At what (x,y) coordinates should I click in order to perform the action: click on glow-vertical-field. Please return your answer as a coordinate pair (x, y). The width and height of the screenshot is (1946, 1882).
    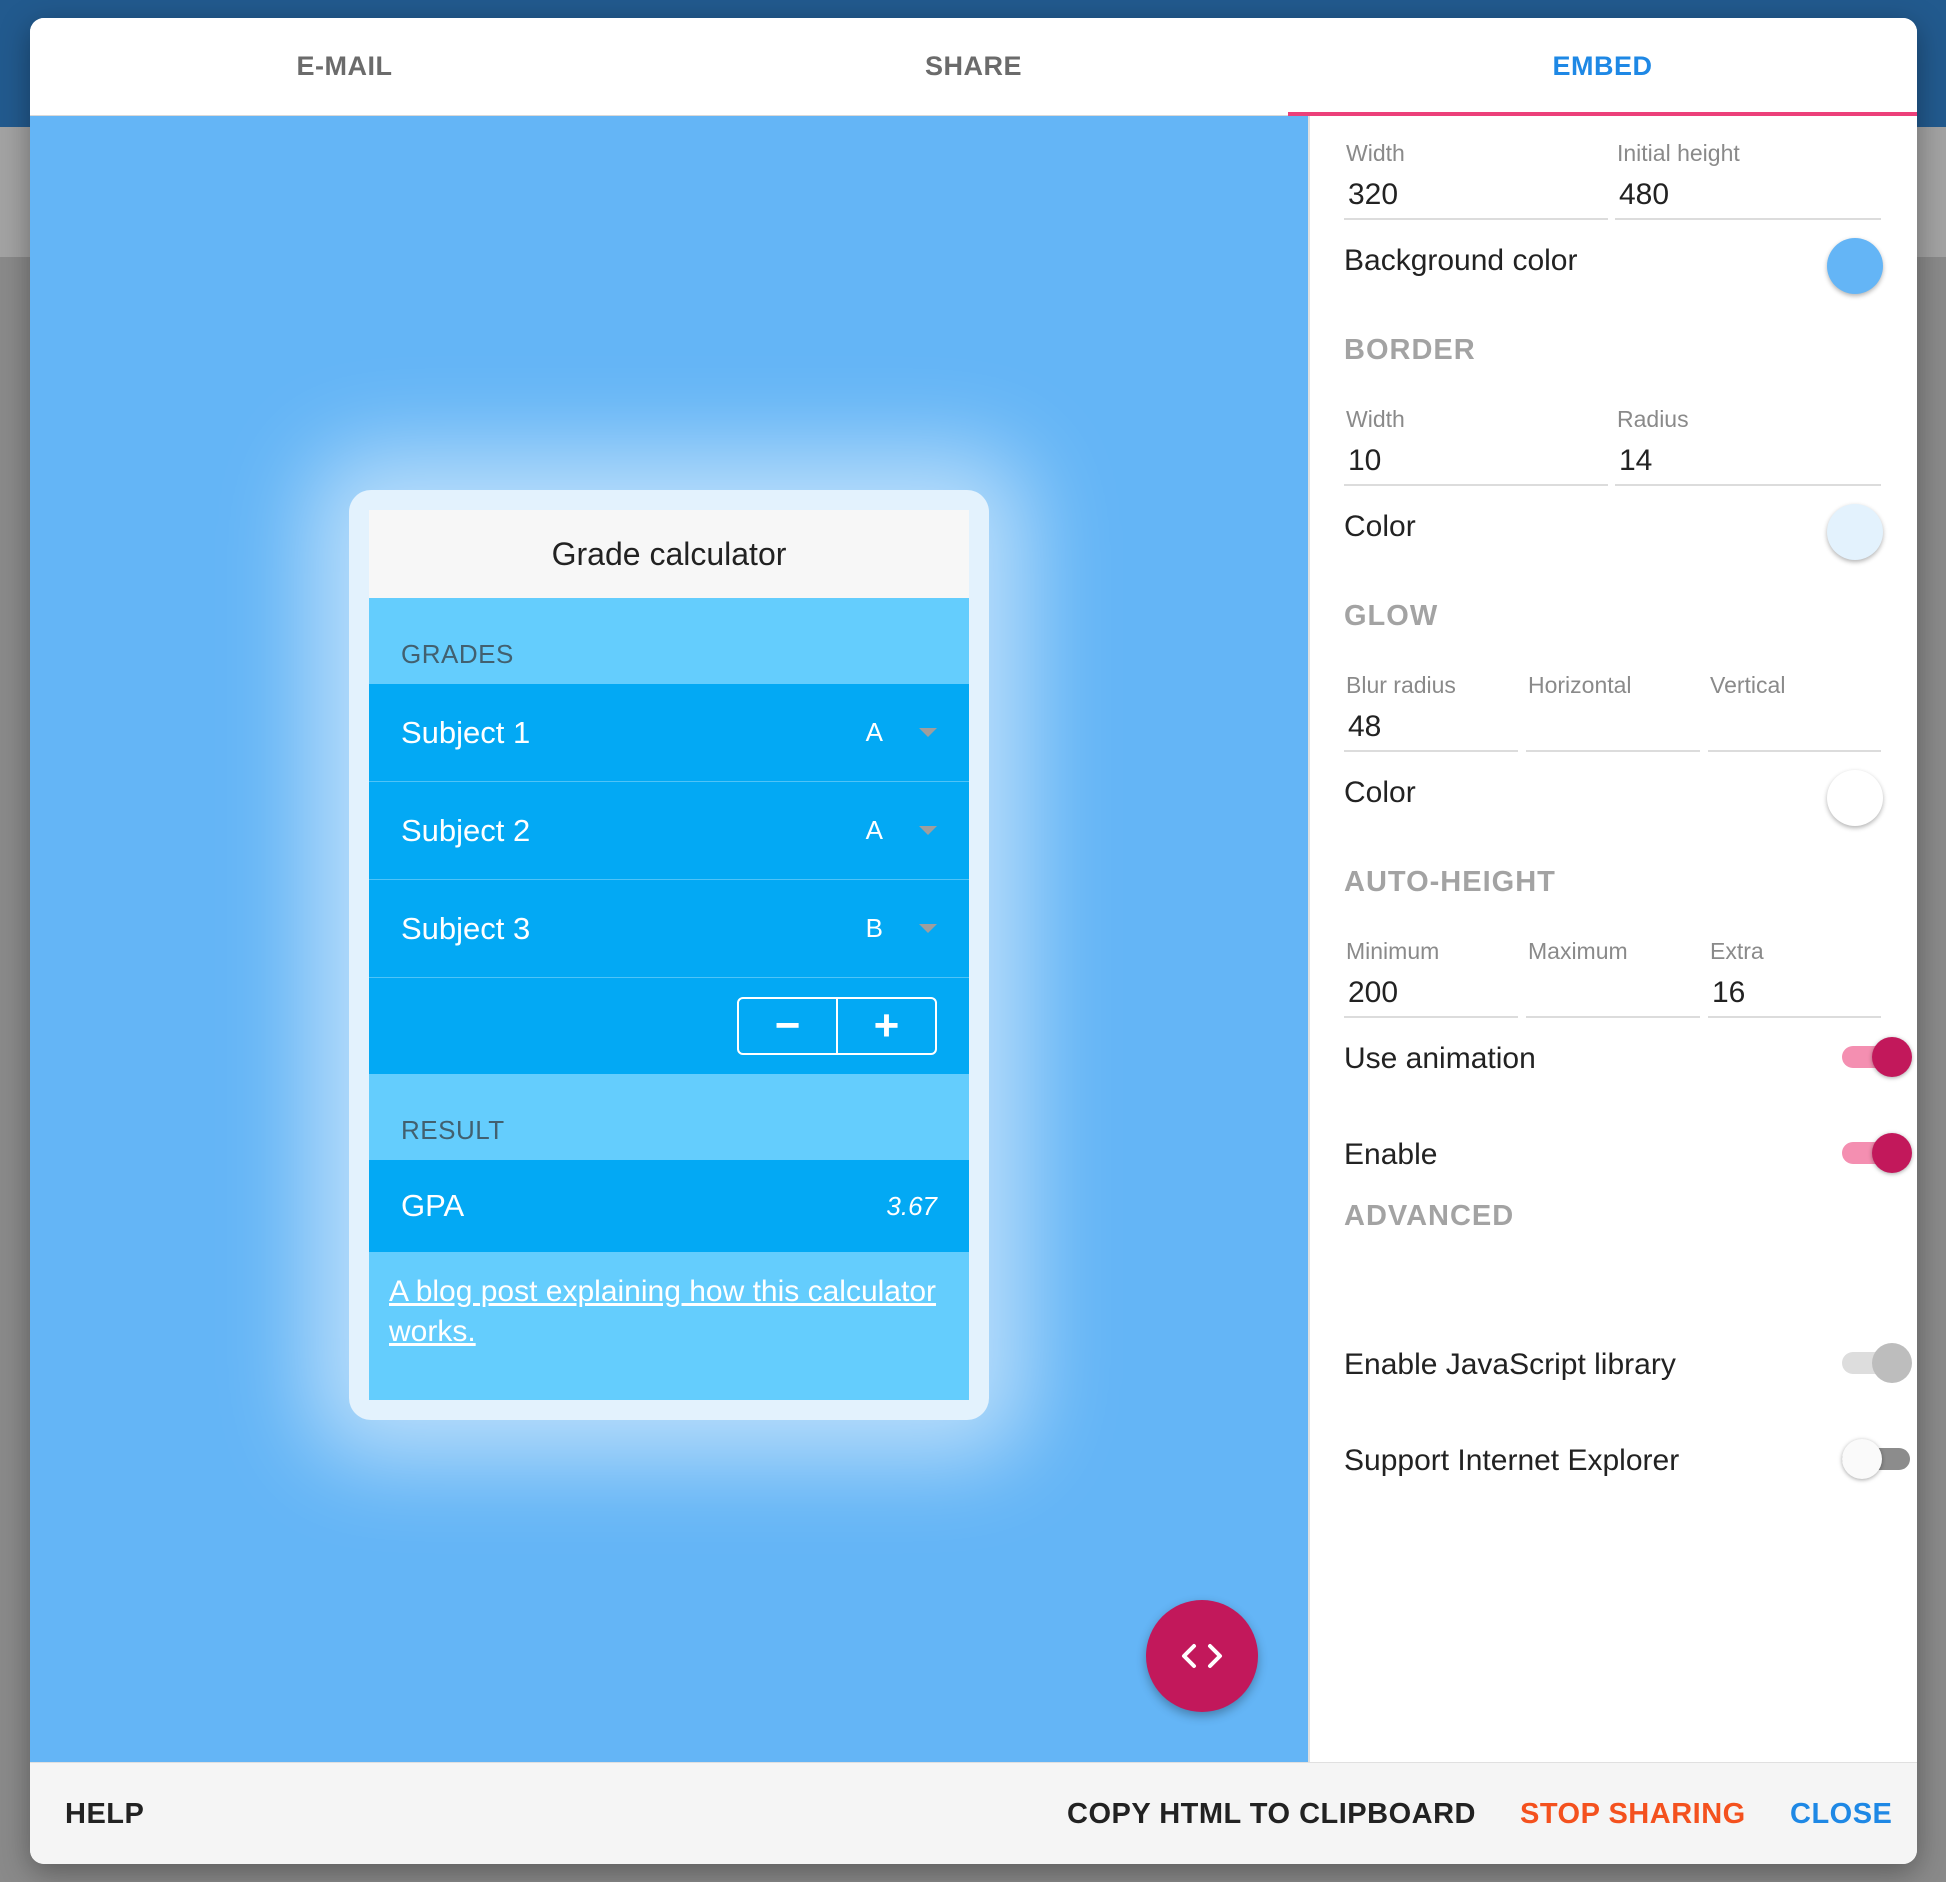
    Looking at the image, I should click on (1794, 728).